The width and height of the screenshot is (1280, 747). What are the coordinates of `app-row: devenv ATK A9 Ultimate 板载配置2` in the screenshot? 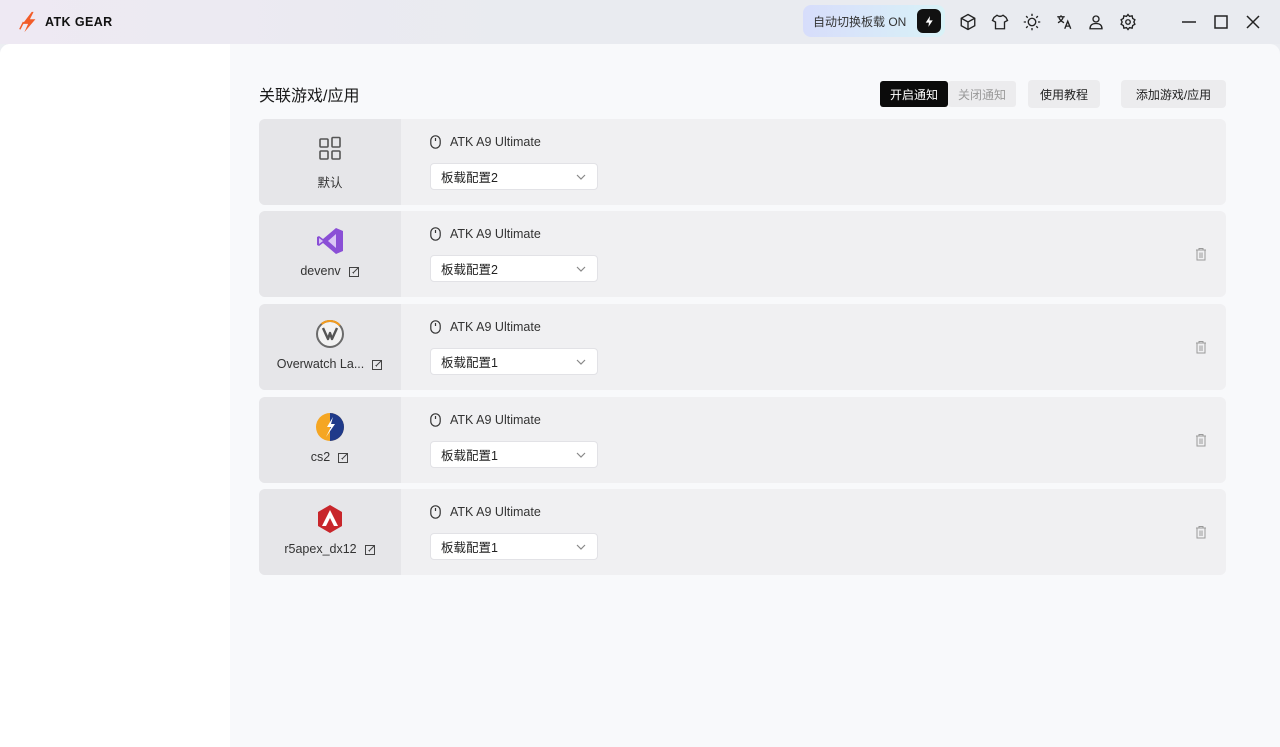 It's located at (742, 254).